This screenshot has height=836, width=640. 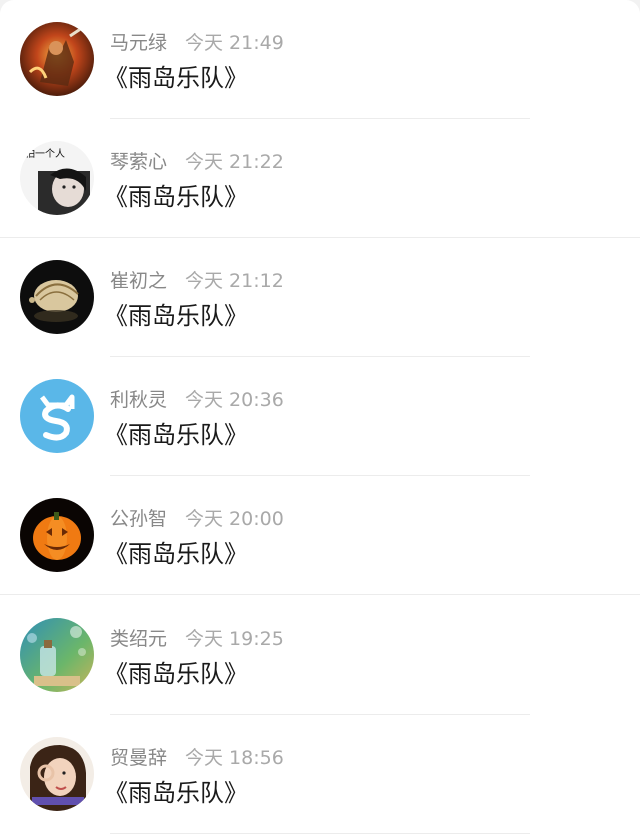 I want to click on girl-ok-hand-avatar-icon, so click(x=57, y=774).